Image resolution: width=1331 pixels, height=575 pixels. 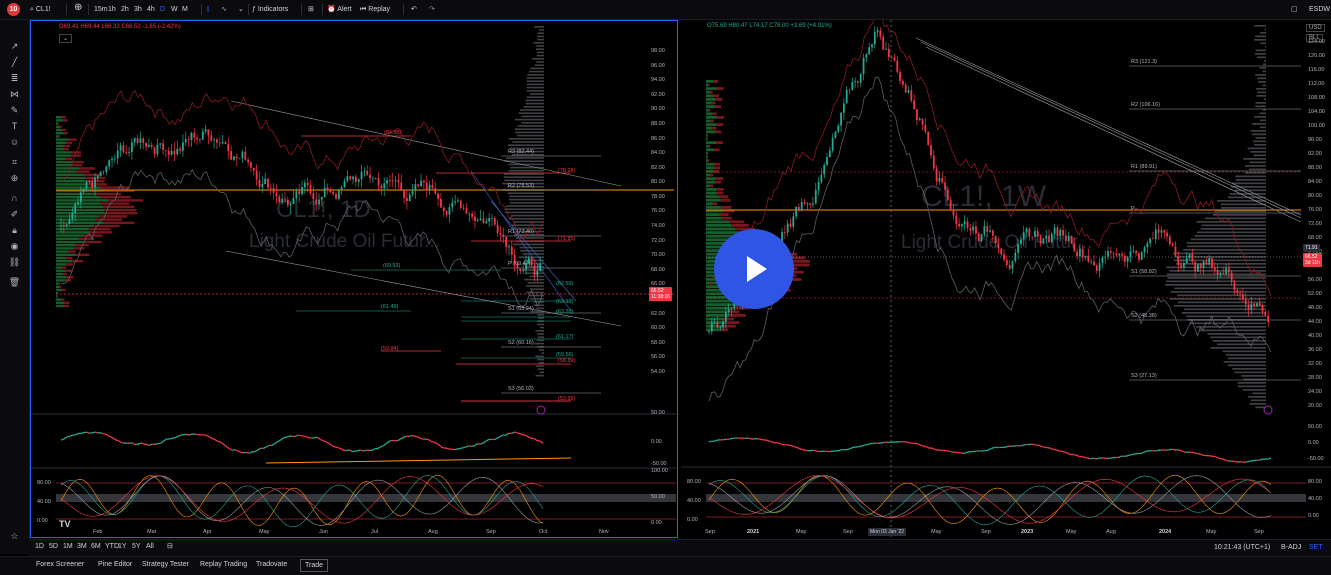 What do you see at coordinates (311, 9) in the screenshot?
I see `layout-icon: ⊞` at bounding box center [311, 9].